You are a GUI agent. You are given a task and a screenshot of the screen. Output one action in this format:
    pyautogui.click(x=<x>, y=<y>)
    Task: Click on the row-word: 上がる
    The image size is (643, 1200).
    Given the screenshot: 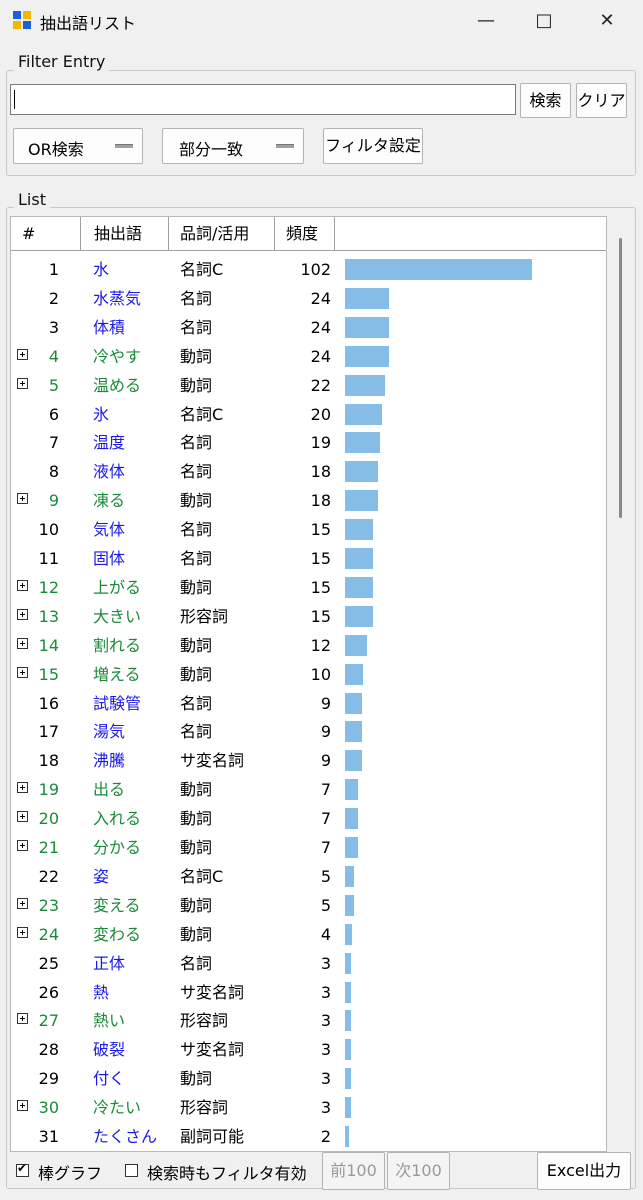 What is the action you would take?
    pyautogui.click(x=117, y=587)
    